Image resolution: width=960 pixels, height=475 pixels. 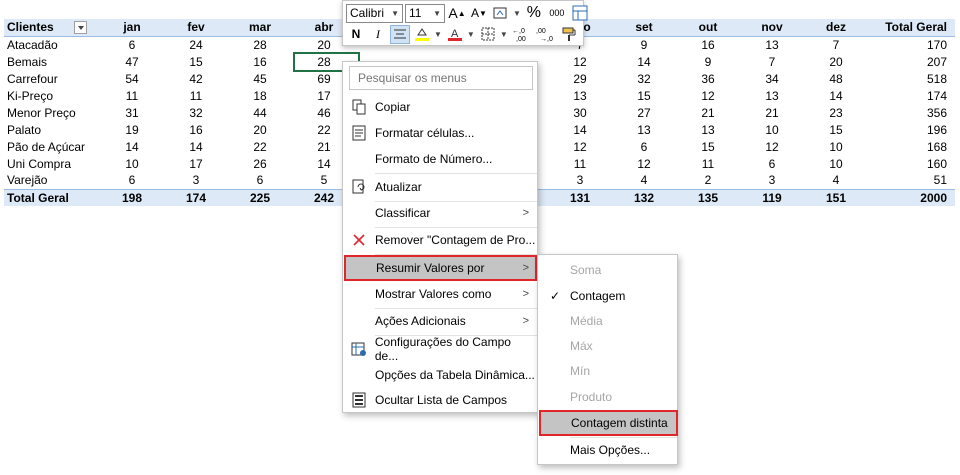 I want to click on cell-style-button, so click(x=501, y=13).